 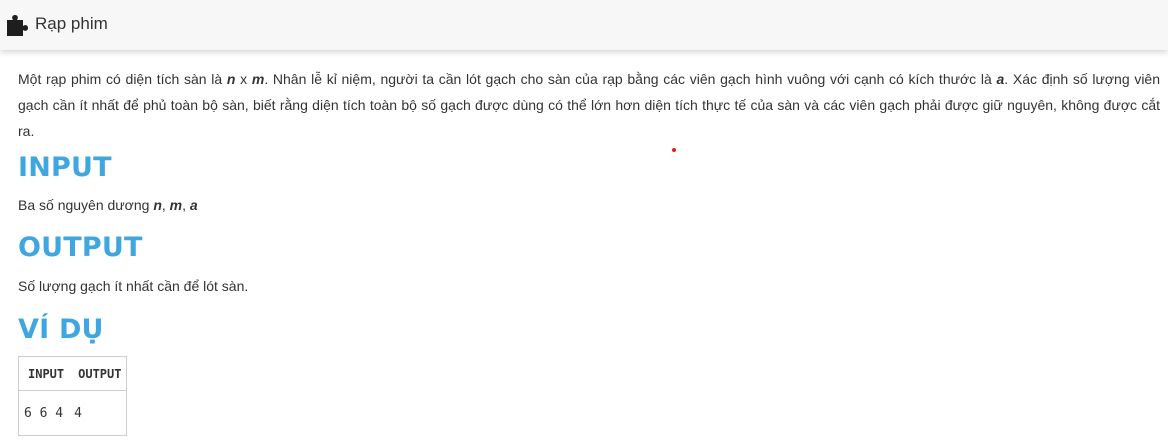 I want to click on example-input-cell: 6 6 4, so click(x=44, y=413).